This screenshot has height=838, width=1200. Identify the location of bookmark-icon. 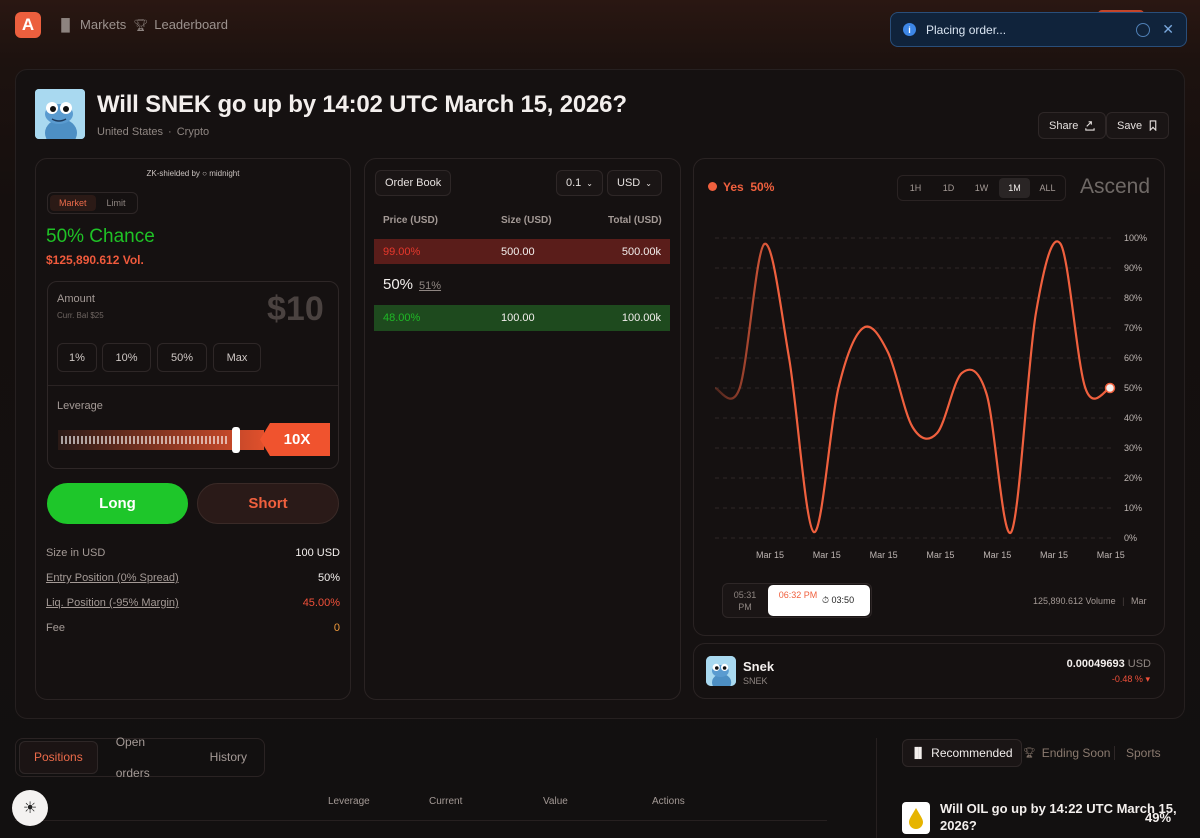
(1153, 125).